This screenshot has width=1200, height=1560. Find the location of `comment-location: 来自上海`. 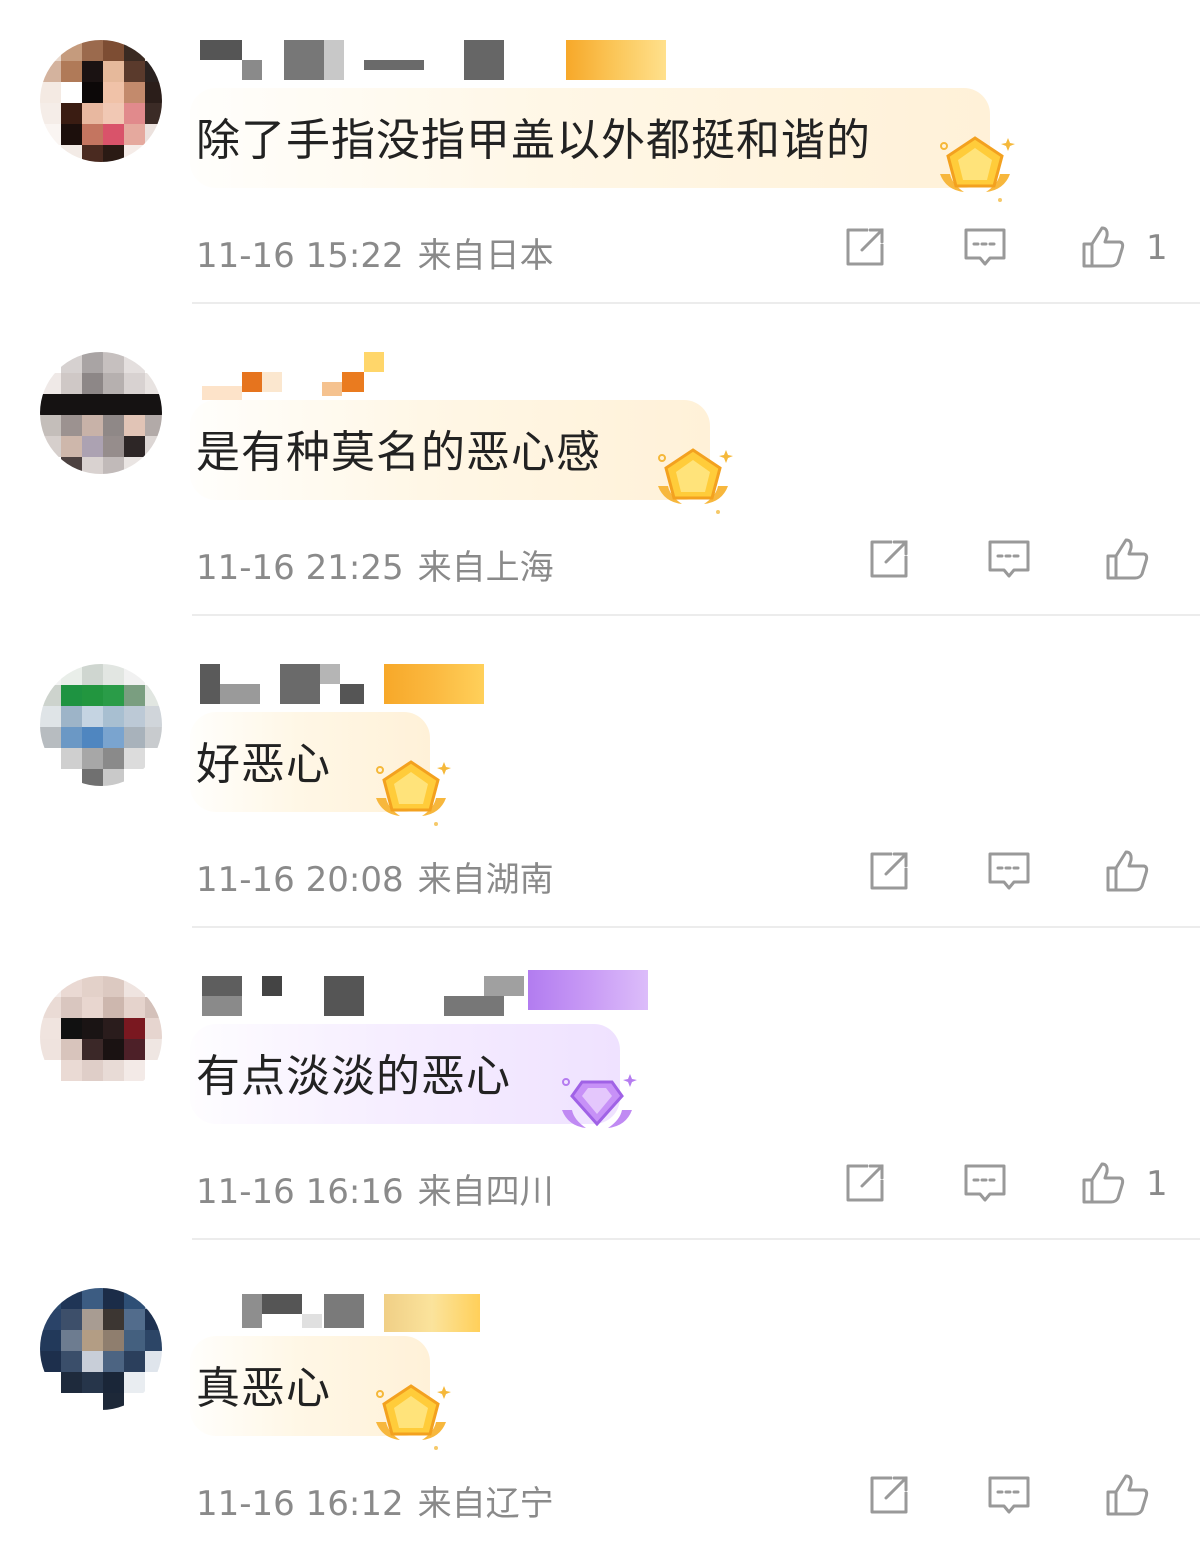

comment-location: 来自上海 is located at coordinates (485, 568).